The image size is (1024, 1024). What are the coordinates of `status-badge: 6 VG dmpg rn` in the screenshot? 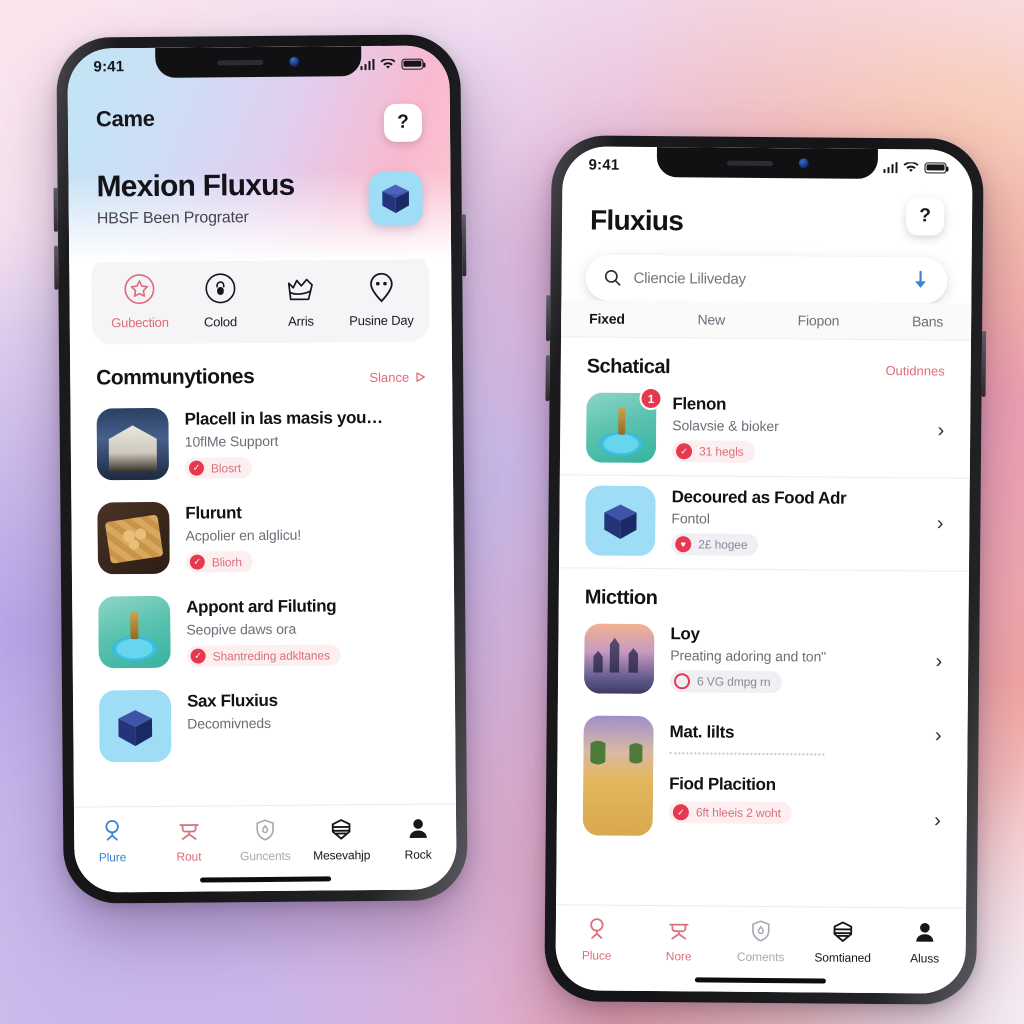 It's located at (725, 682).